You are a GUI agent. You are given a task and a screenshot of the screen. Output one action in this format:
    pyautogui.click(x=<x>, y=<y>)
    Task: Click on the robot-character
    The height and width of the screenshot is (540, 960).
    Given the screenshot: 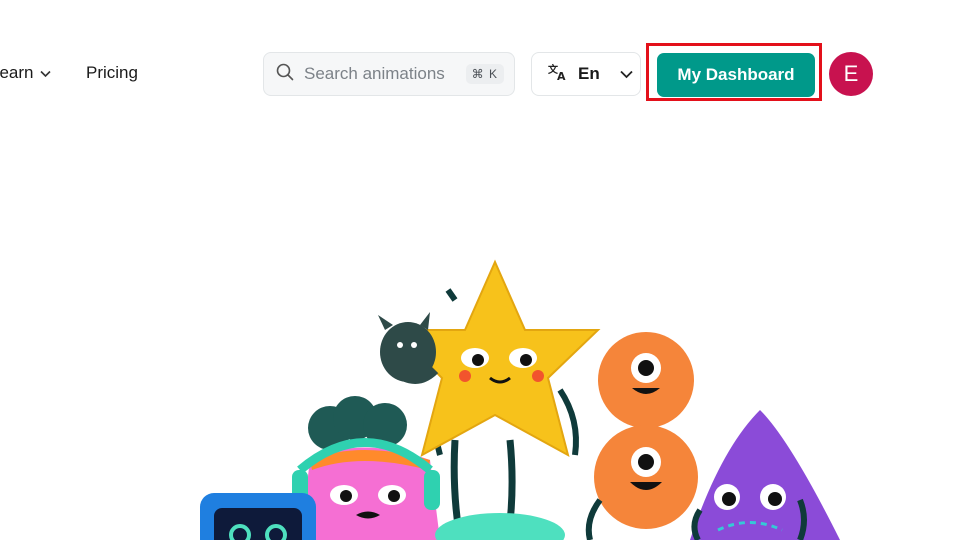 What is the action you would take?
    pyautogui.click(x=258, y=516)
    